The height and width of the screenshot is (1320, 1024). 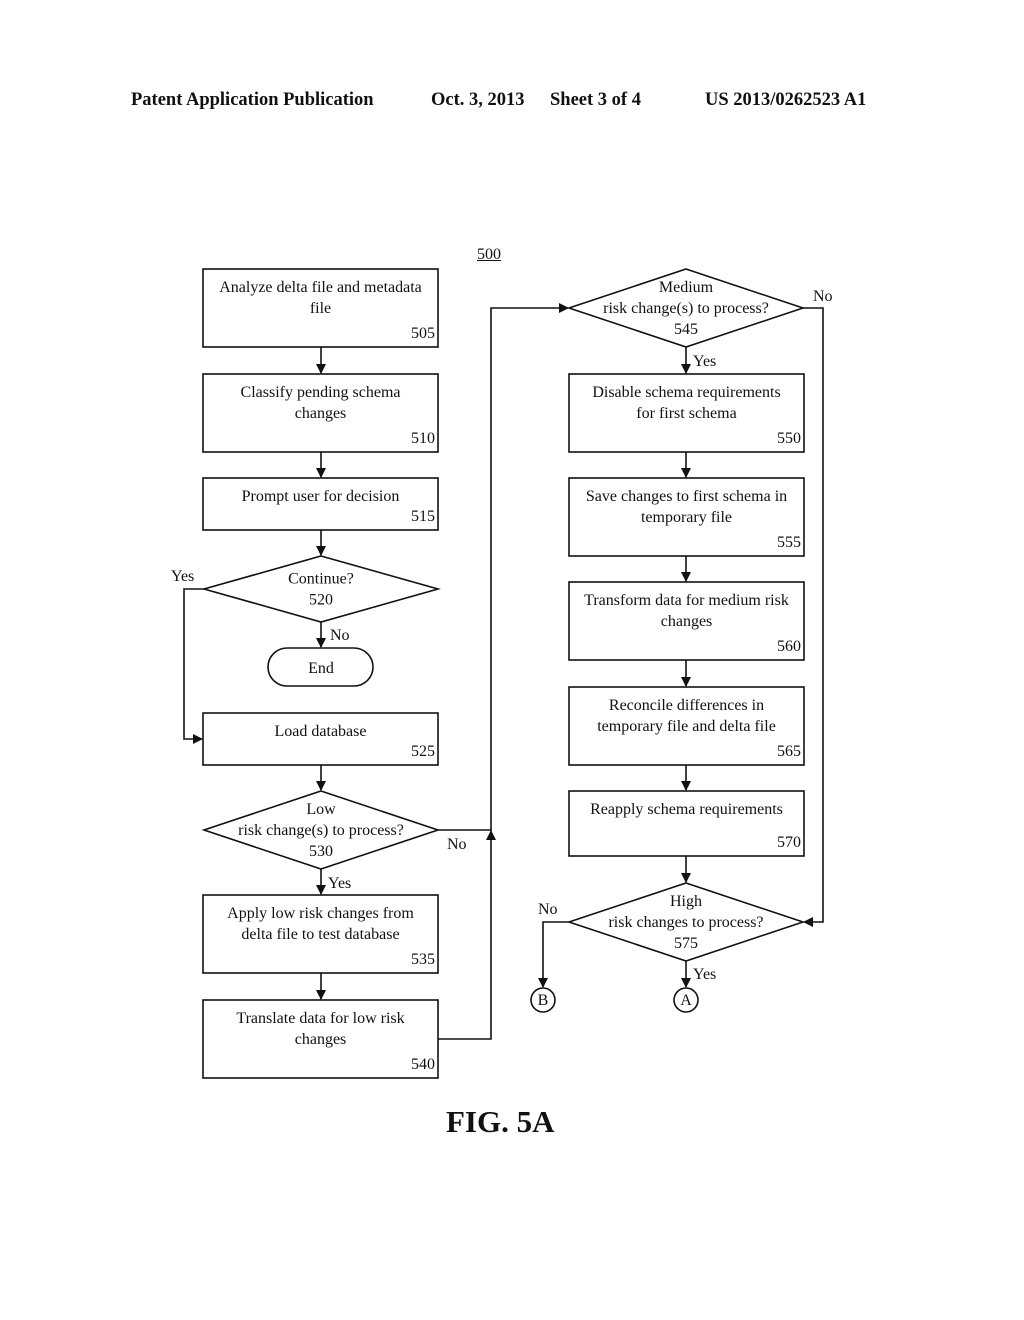 What do you see at coordinates (686, 809) in the screenshot?
I see `step-label-570: Reapply schema requirements` at bounding box center [686, 809].